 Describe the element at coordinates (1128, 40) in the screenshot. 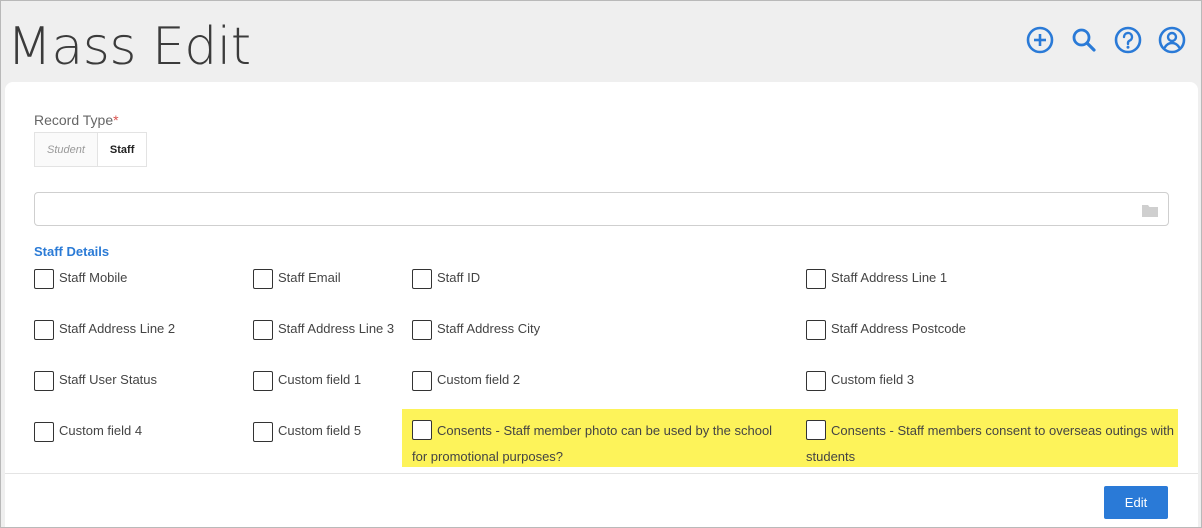

I see `help-icon` at that location.